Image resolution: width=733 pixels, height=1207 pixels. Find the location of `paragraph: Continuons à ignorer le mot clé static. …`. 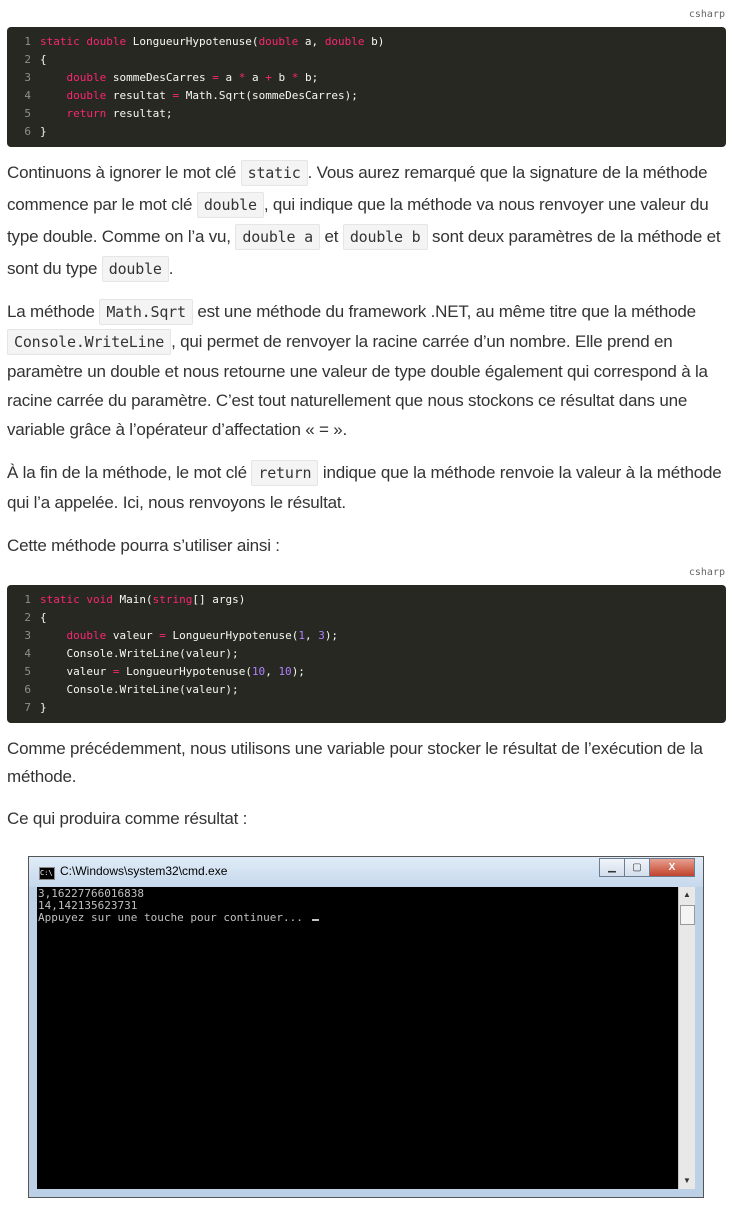

paragraph: Continuons à ignorer le mot clé static. … is located at coordinates (366, 221).